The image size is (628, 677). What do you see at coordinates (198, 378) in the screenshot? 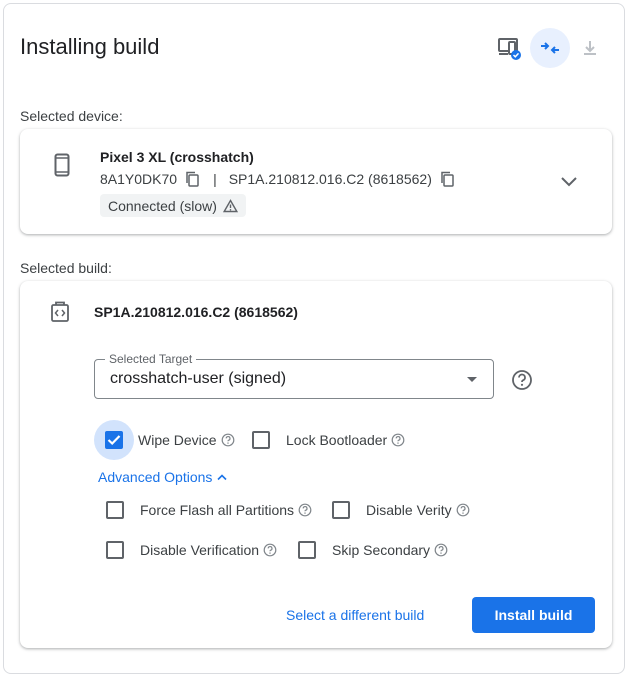
I see `target-select-value: crosshatch-user (signed)` at bounding box center [198, 378].